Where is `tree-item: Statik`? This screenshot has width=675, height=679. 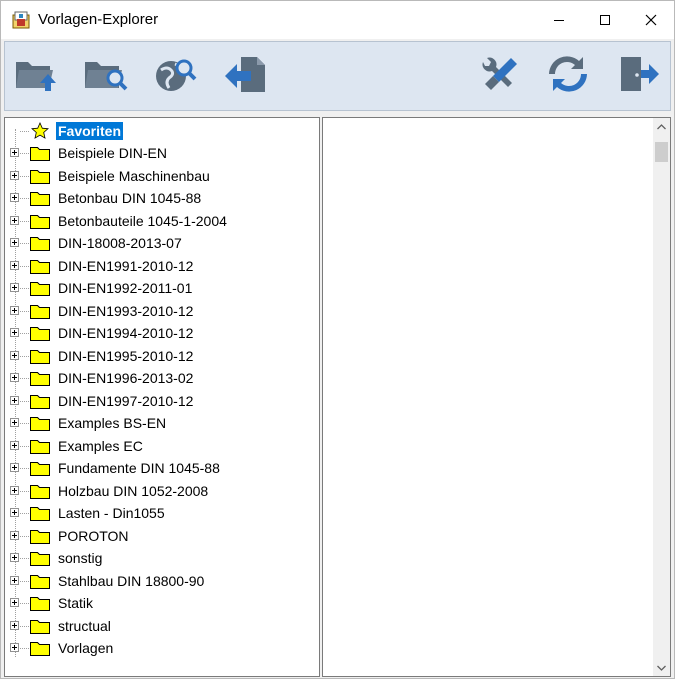 tree-item: Statik is located at coordinates (160, 603).